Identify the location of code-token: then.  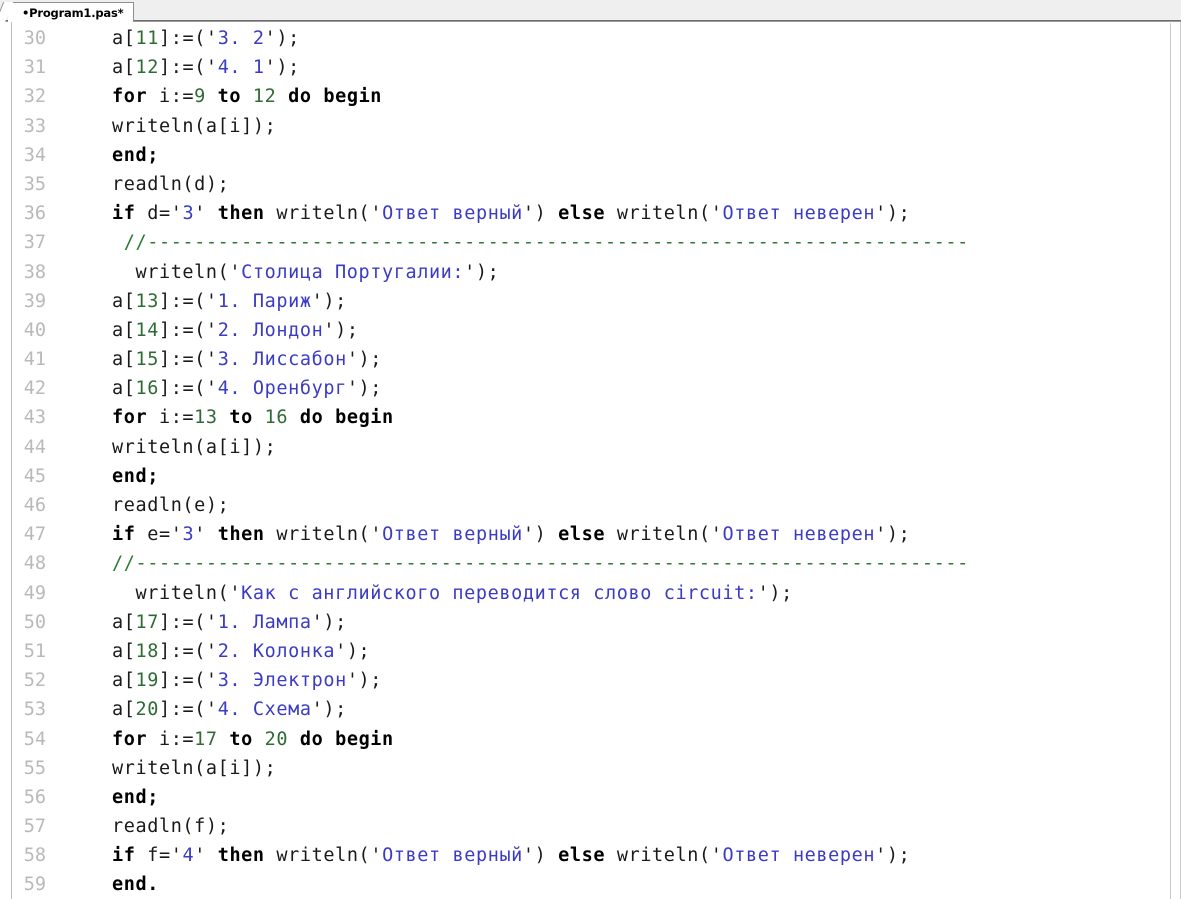
(241, 535).